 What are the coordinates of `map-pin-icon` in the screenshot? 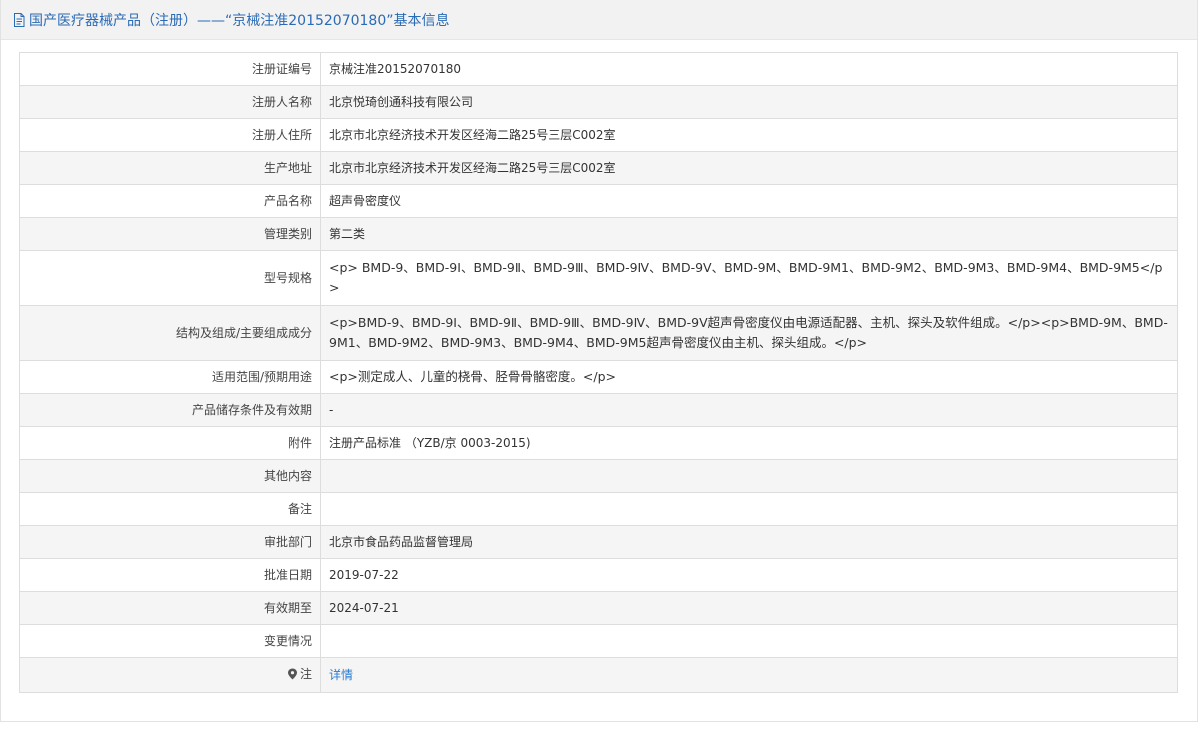 It's located at (292, 674).